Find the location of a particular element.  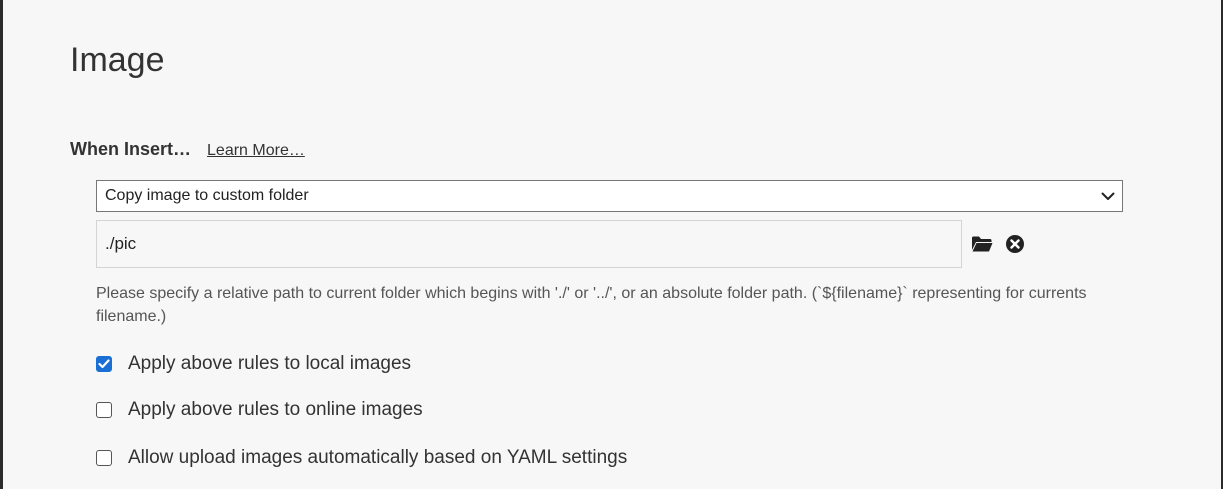

option-local-images: Apply above rules to local images is located at coordinates (253, 364).